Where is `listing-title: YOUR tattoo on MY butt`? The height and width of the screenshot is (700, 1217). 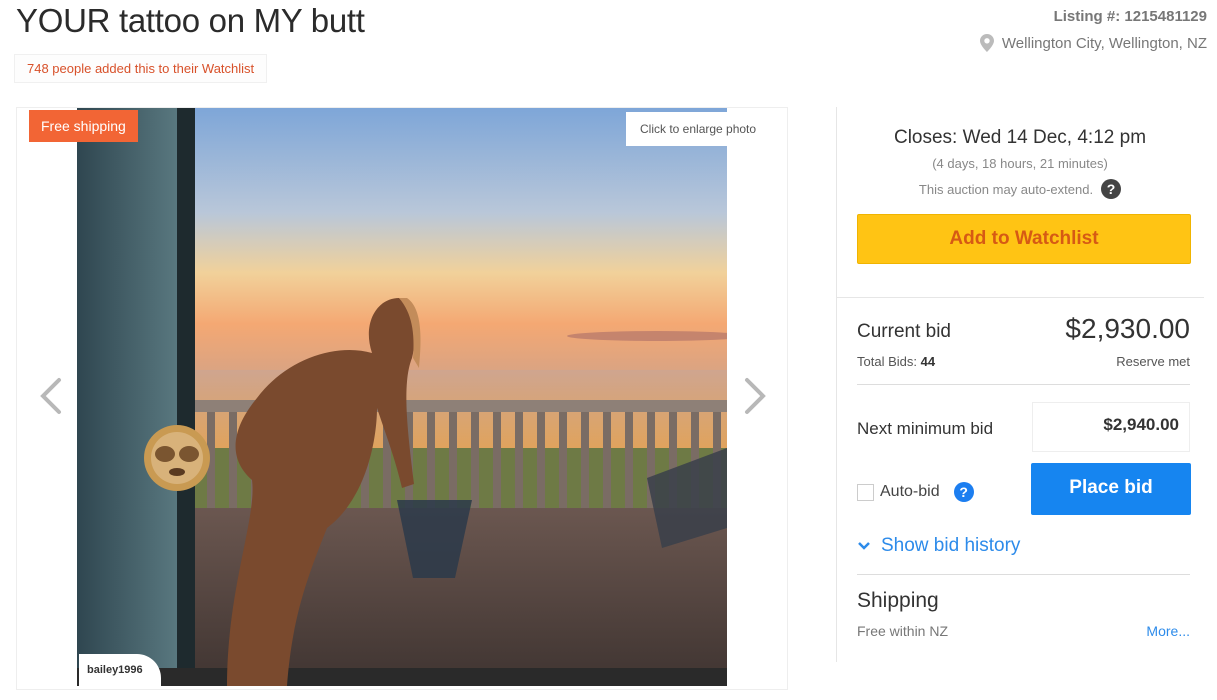 listing-title: YOUR tattoo on MY butt is located at coordinates (190, 20).